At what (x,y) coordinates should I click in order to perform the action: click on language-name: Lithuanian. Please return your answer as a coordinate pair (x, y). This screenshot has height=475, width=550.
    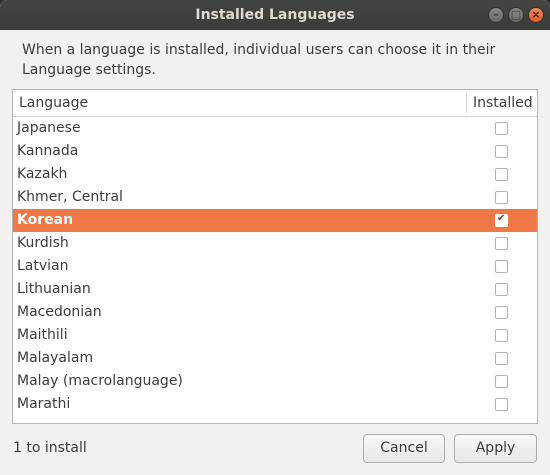
    Looking at the image, I should click on (54, 289).